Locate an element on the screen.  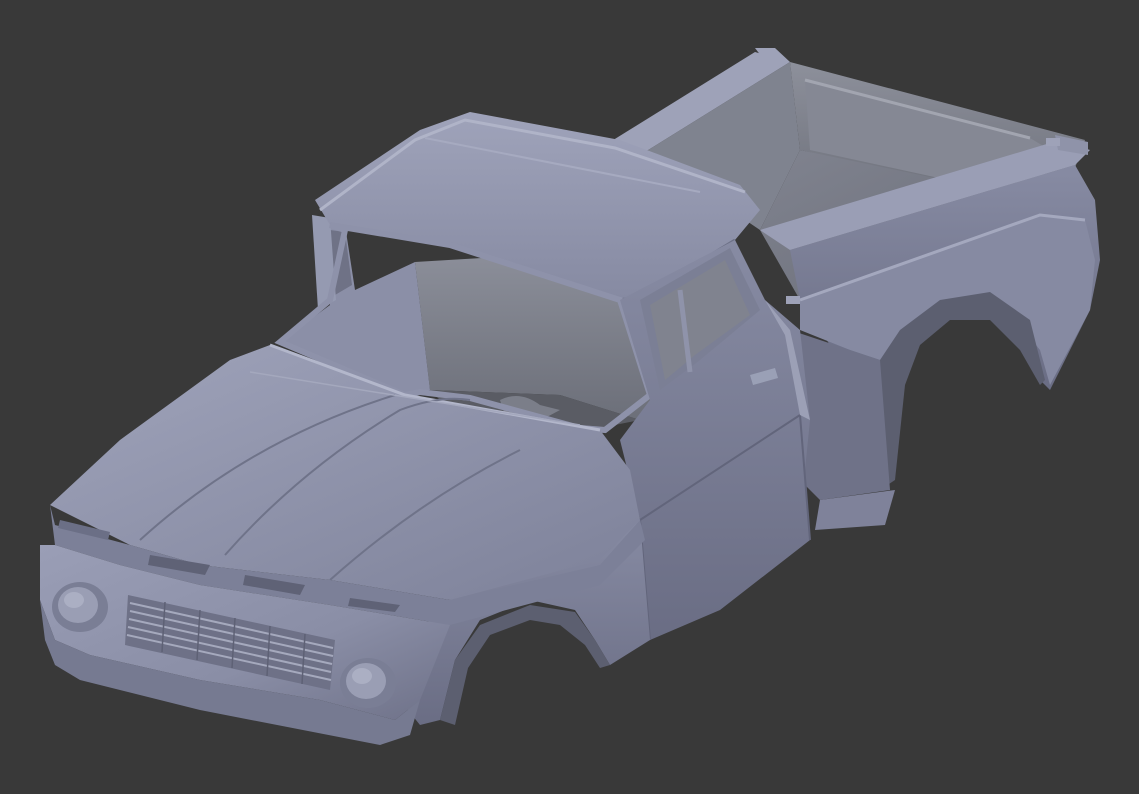
headlight-right is located at coordinates (368, 683).